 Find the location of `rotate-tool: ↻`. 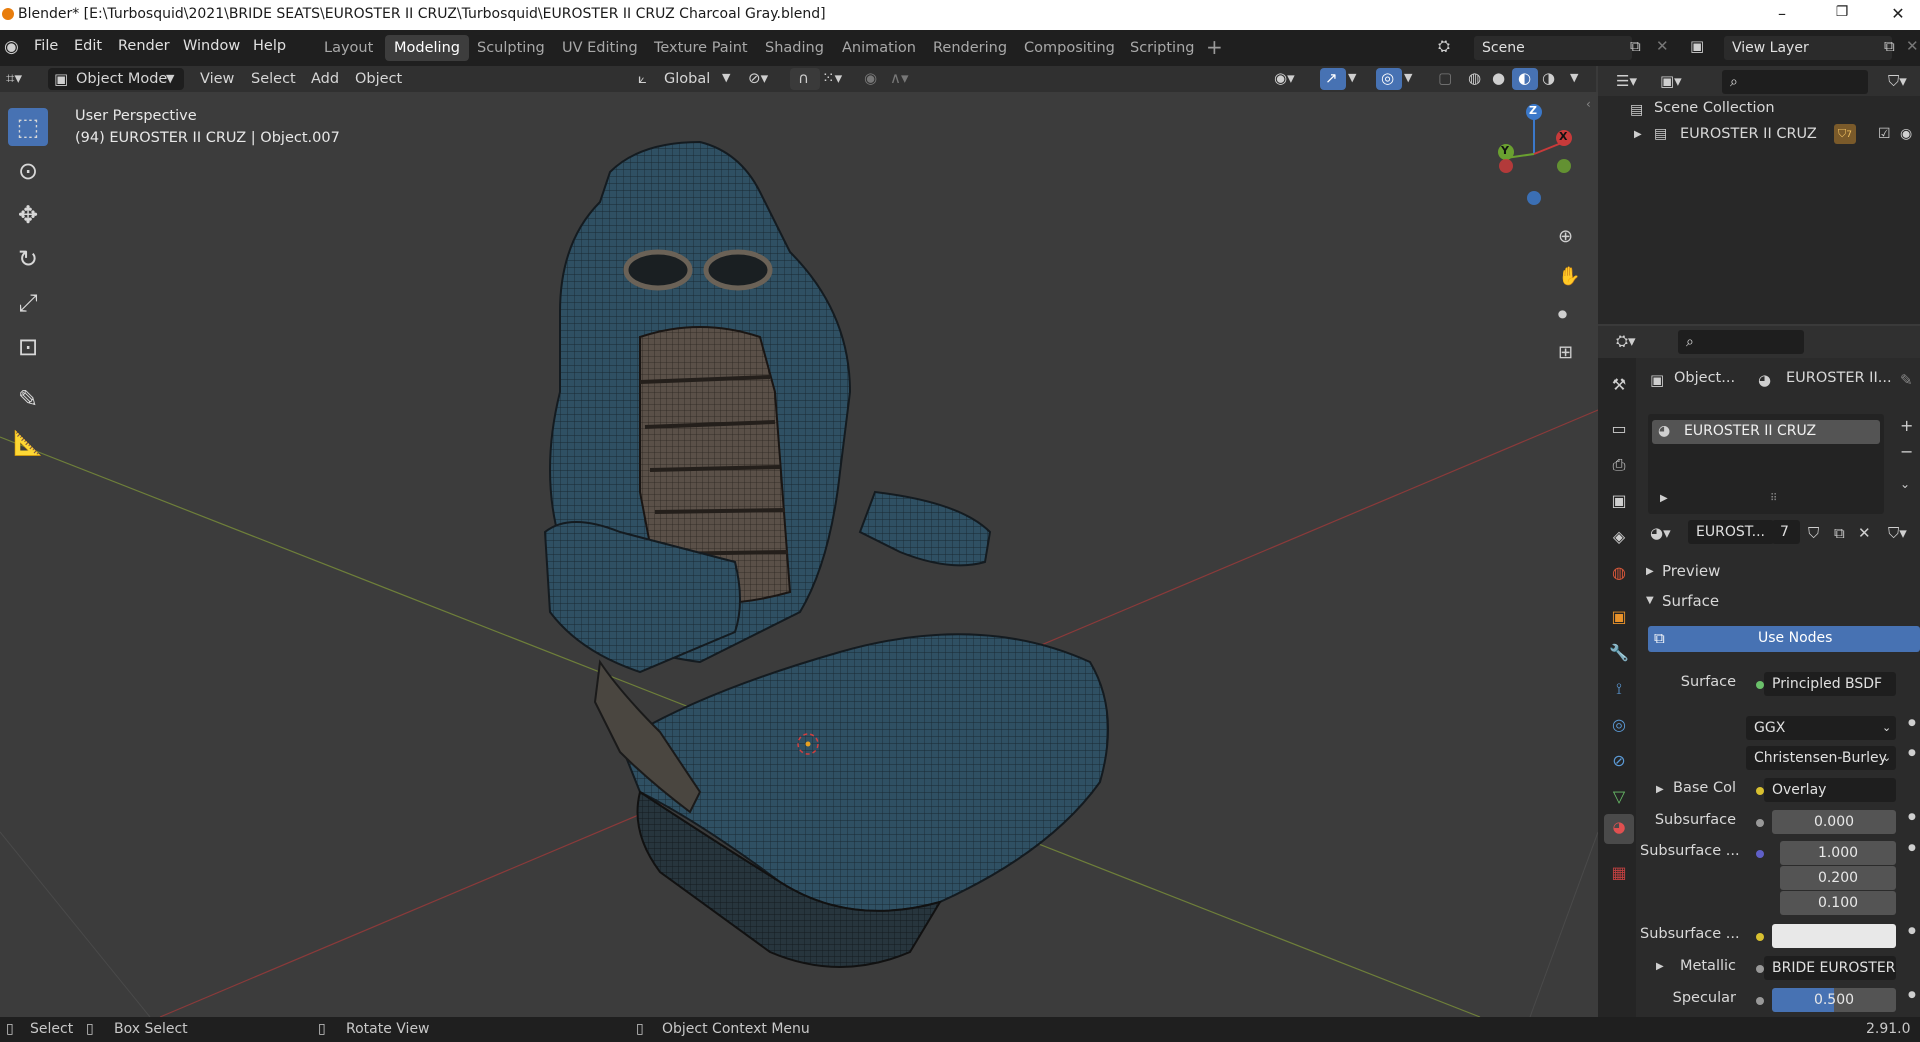

rotate-tool: ↻ is located at coordinates (28, 259).